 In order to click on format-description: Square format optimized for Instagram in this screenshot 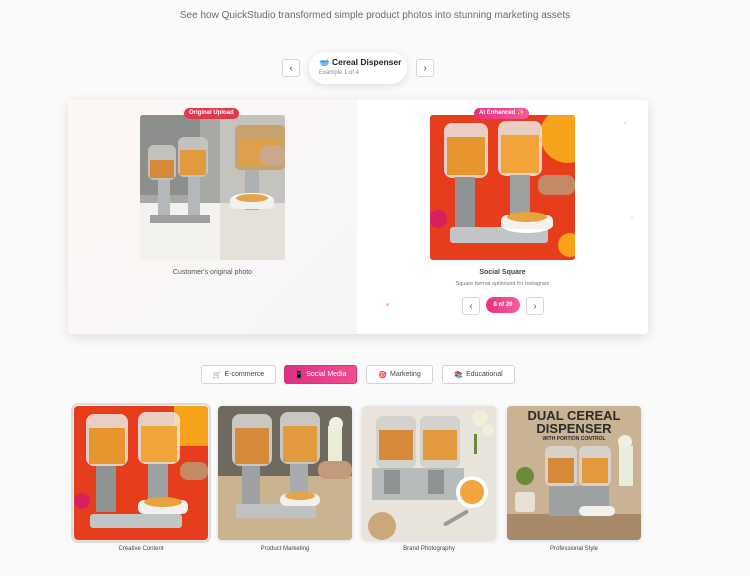, I will do `click(502, 284)`.